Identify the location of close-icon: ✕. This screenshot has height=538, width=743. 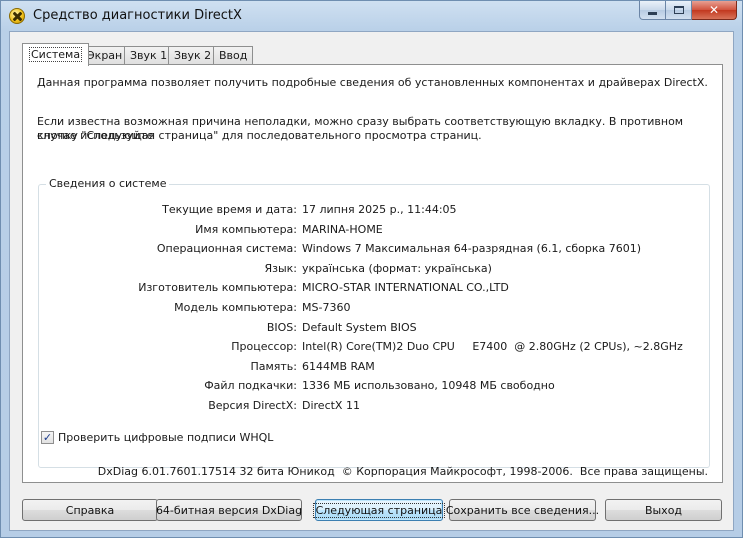
(714, 10).